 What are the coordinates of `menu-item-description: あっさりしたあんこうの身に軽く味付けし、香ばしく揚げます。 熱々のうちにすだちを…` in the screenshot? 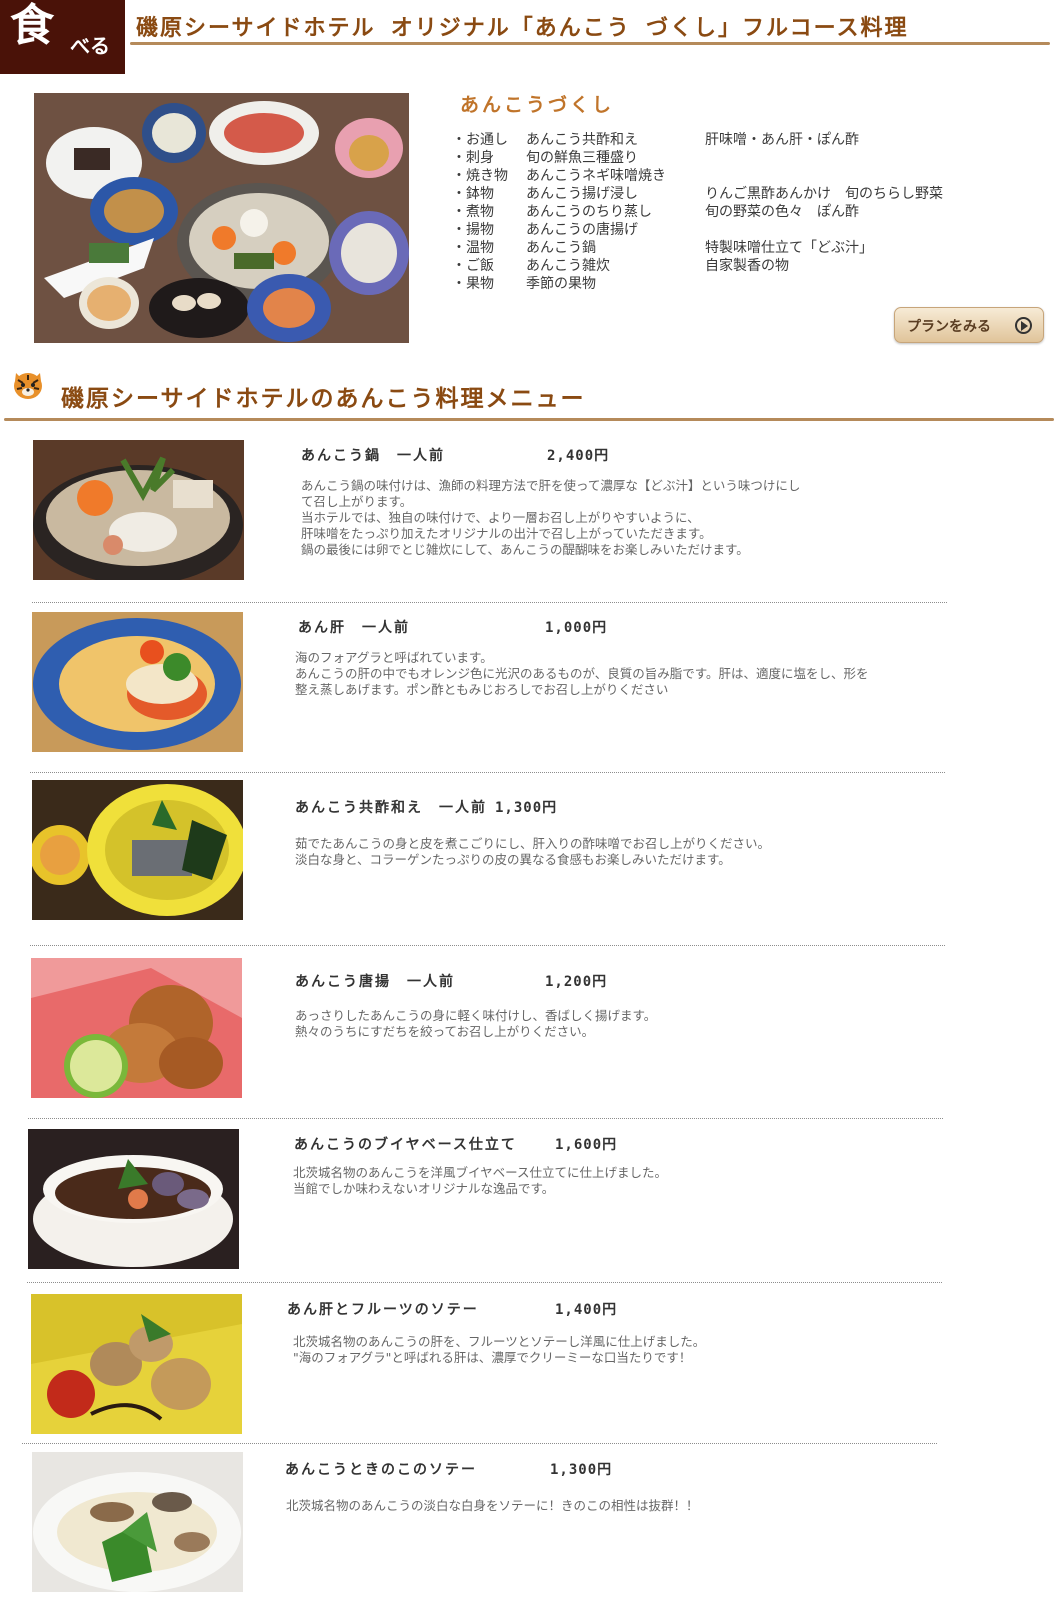 It's located at (476, 1023).